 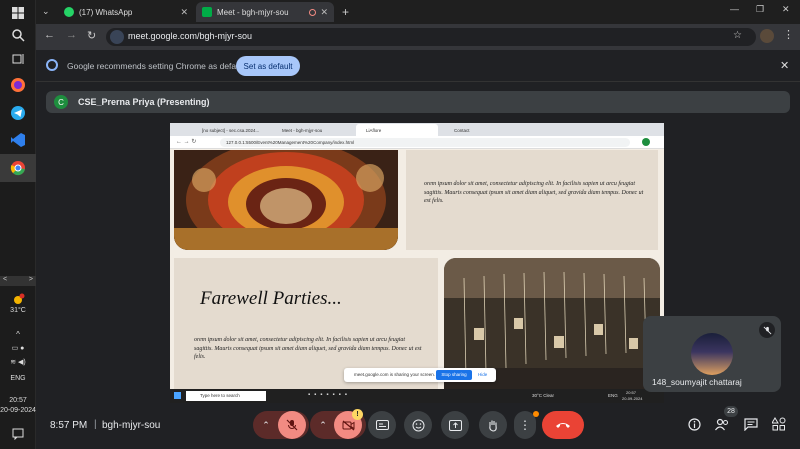 What do you see at coordinates (106, 12) in the screenshot?
I see `tab-whatsapp-label: (17) WhatsApp` at bounding box center [106, 12].